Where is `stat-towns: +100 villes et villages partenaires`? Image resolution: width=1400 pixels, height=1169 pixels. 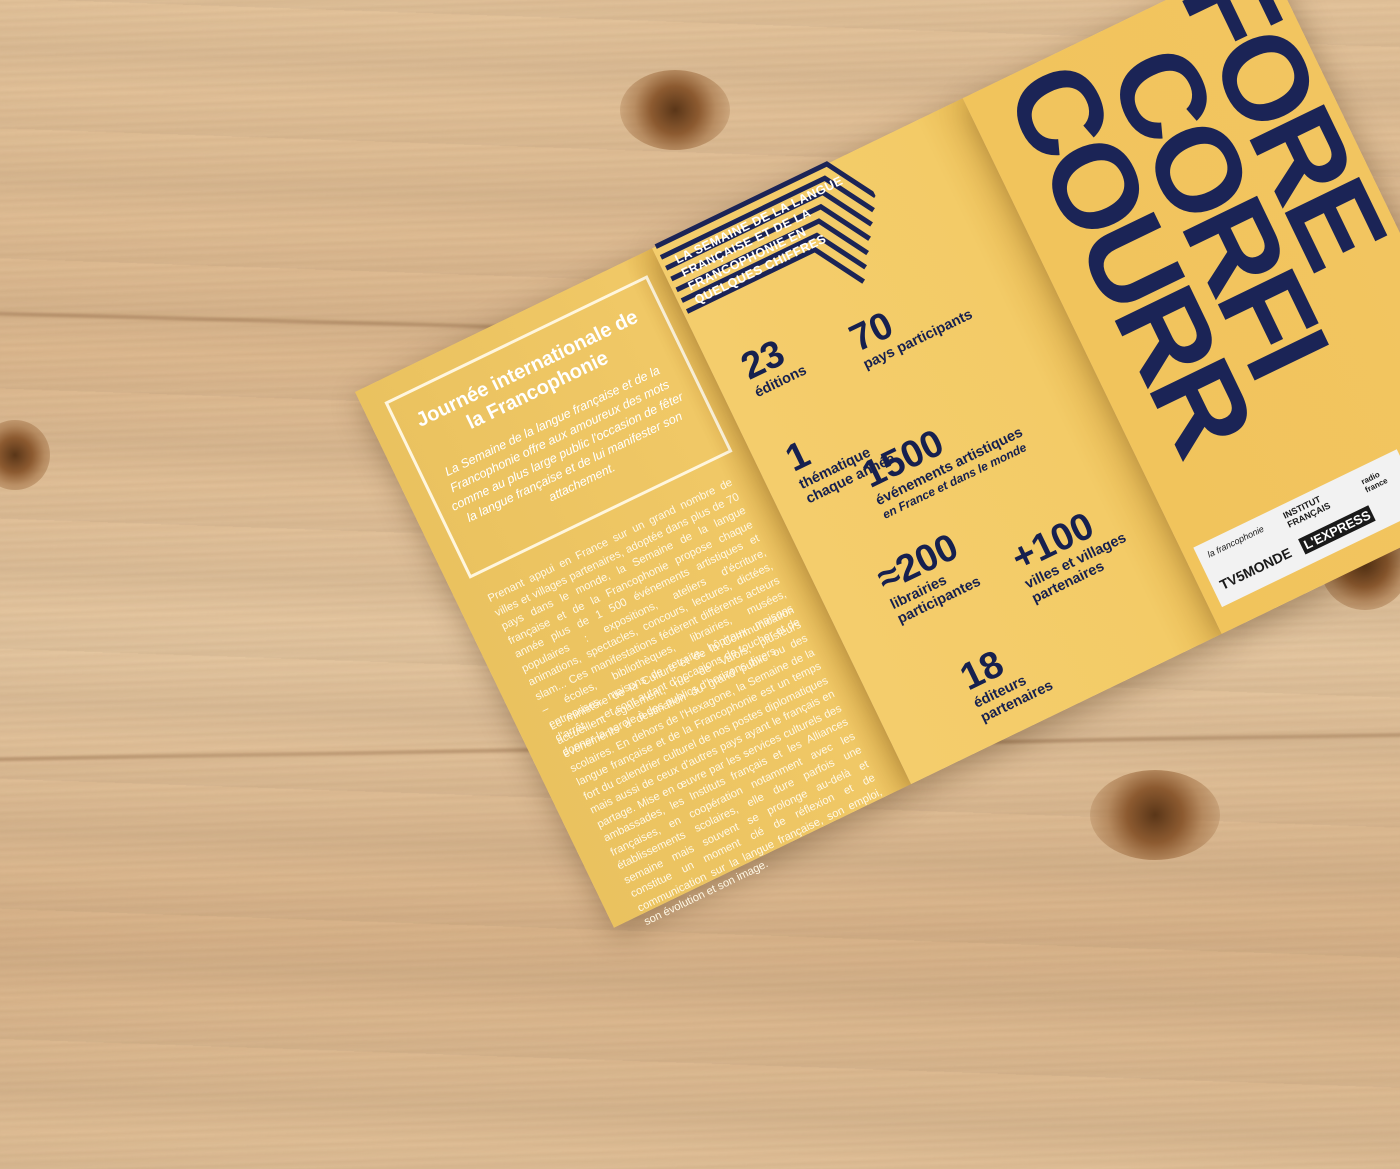 stat-towns: +100 villes et villages partenaires is located at coordinates (1088, 543).